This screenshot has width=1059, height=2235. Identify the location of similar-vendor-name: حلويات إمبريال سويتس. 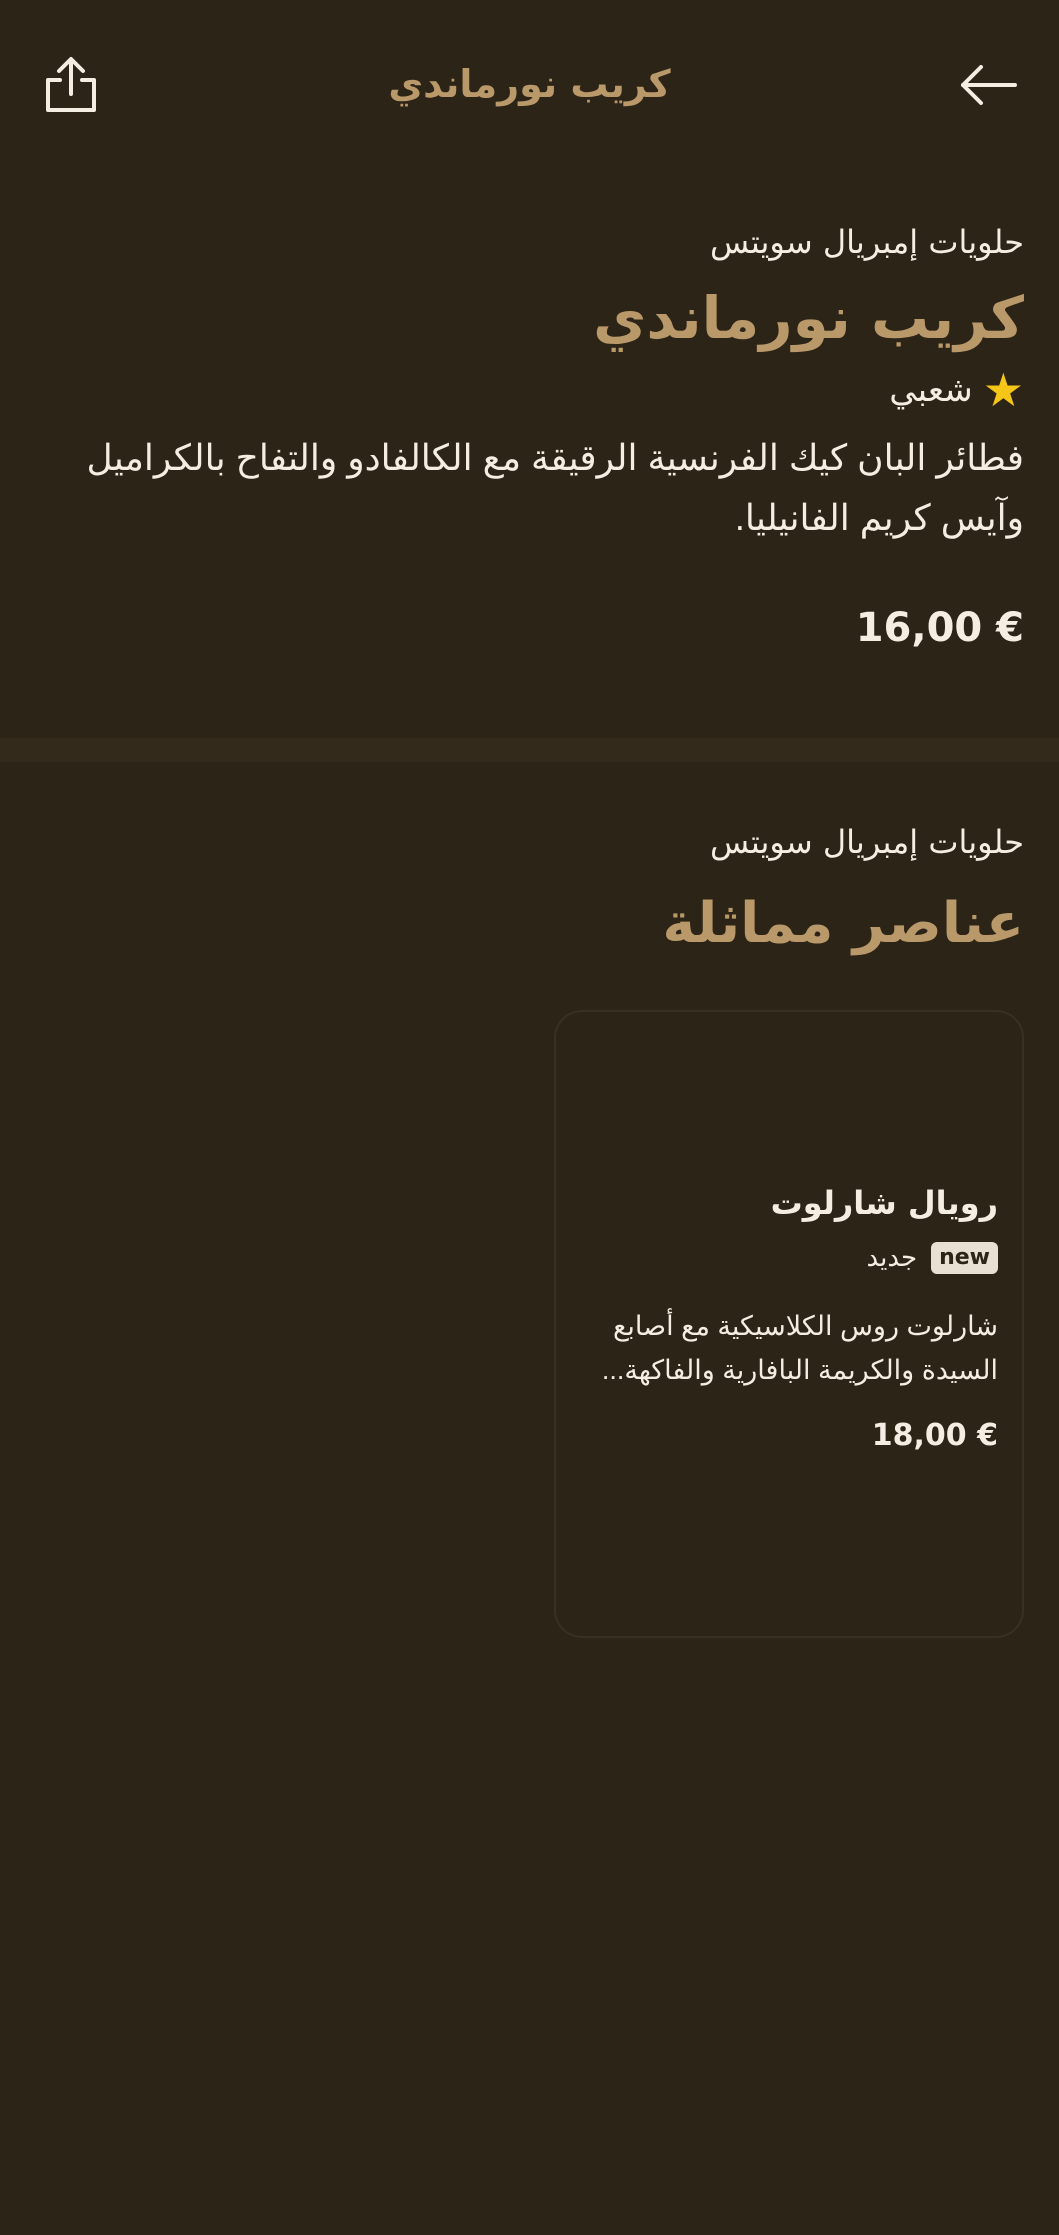
(529, 842).